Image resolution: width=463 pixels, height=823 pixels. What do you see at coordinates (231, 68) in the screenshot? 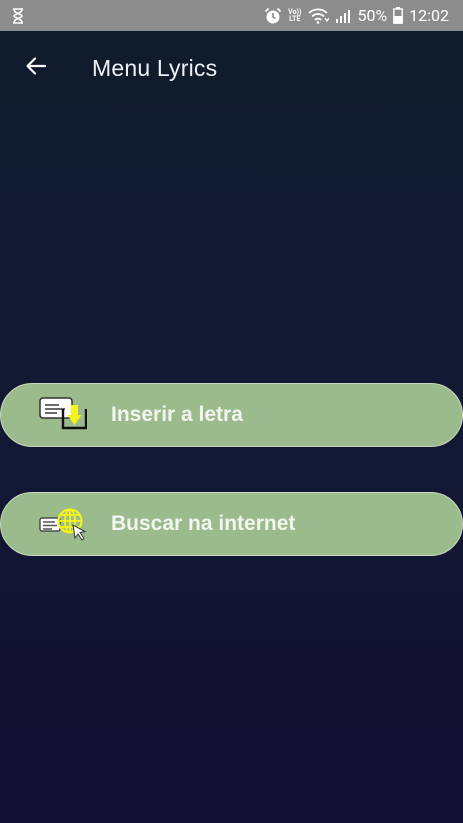
I see `app-bar: Menu Lyrics` at bounding box center [231, 68].